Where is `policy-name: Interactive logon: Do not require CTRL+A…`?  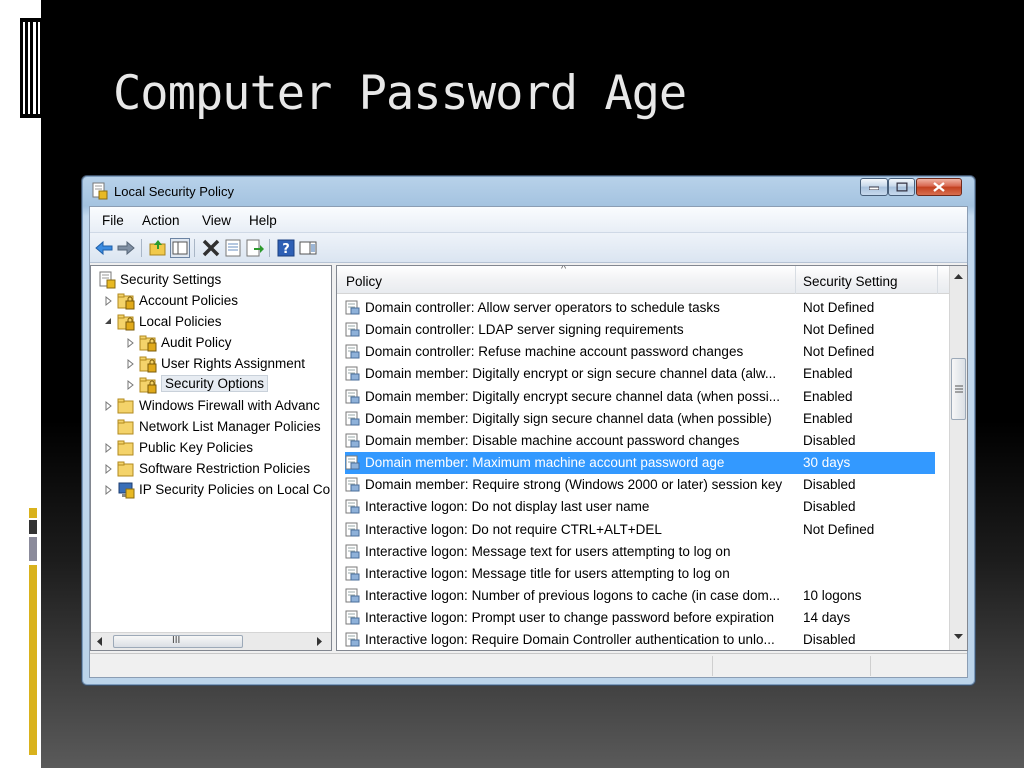 policy-name: Interactive logon: Do not require CTRL+A… is located at coordinates (513, 529).